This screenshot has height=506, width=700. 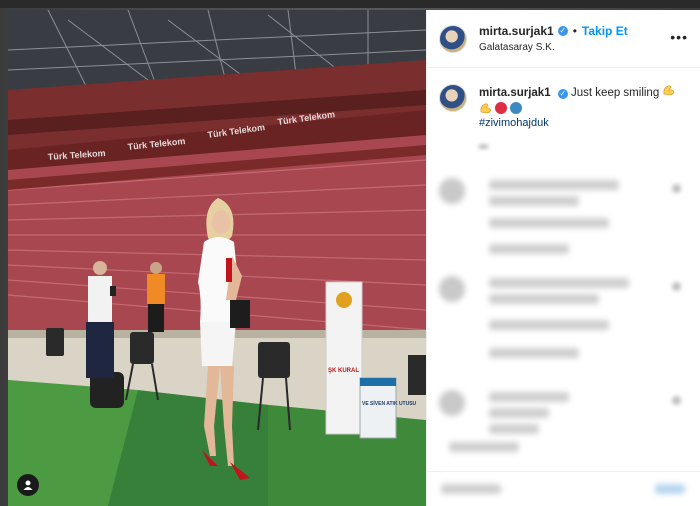 What do you see at coordinates (515, 93) in the screenshot?
I see `caption-username: mirta.surjak1` at bounding box center [515, 93].